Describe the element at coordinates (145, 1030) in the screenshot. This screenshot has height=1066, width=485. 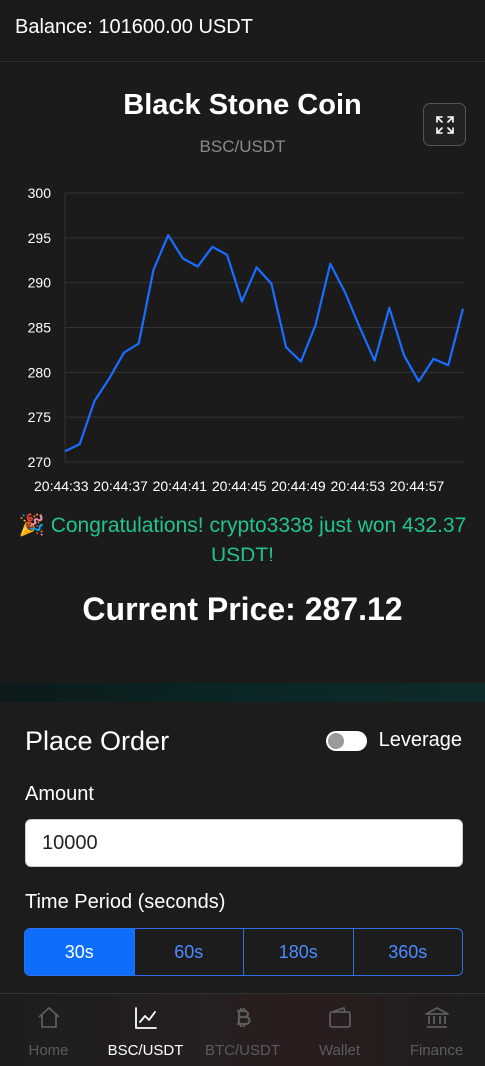
I see `nav-item-bsc-usdt: BSC/USDT` at that location.